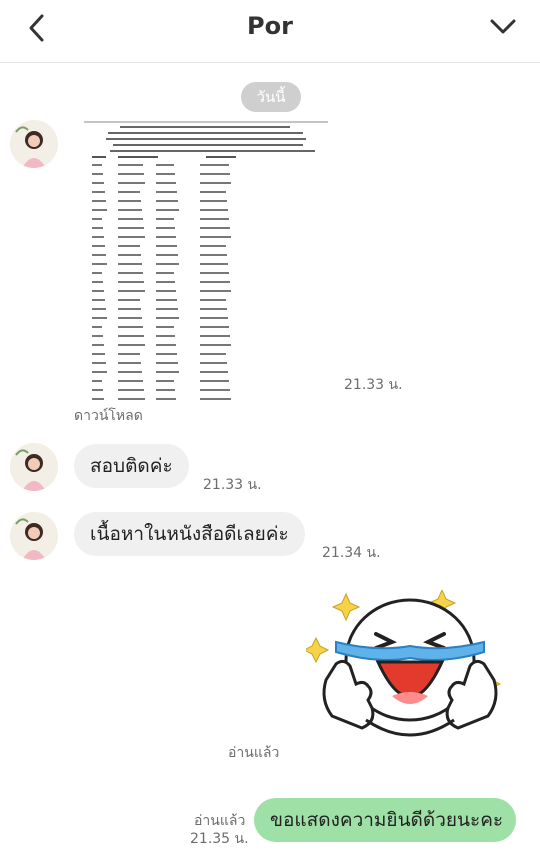 Image resolution: width=540 pixels, height=861 pixels. Describe the element at coordinates (351, 553) in the screenshot. I see `message-time: 21.34 น.` at that location.